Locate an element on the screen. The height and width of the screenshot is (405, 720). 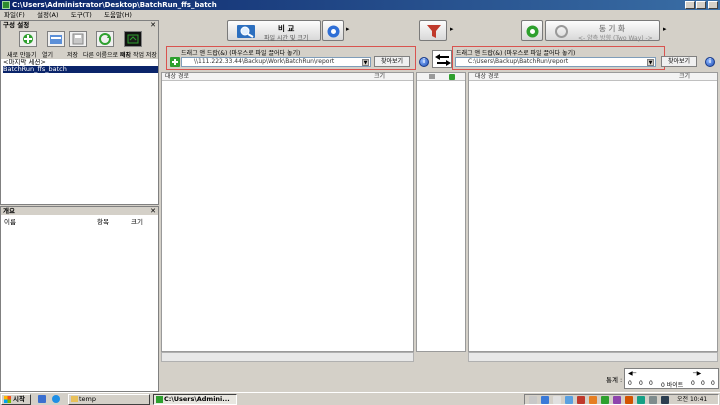
sync-arrow-icon: ▸ is located at coordinates (665, 29).